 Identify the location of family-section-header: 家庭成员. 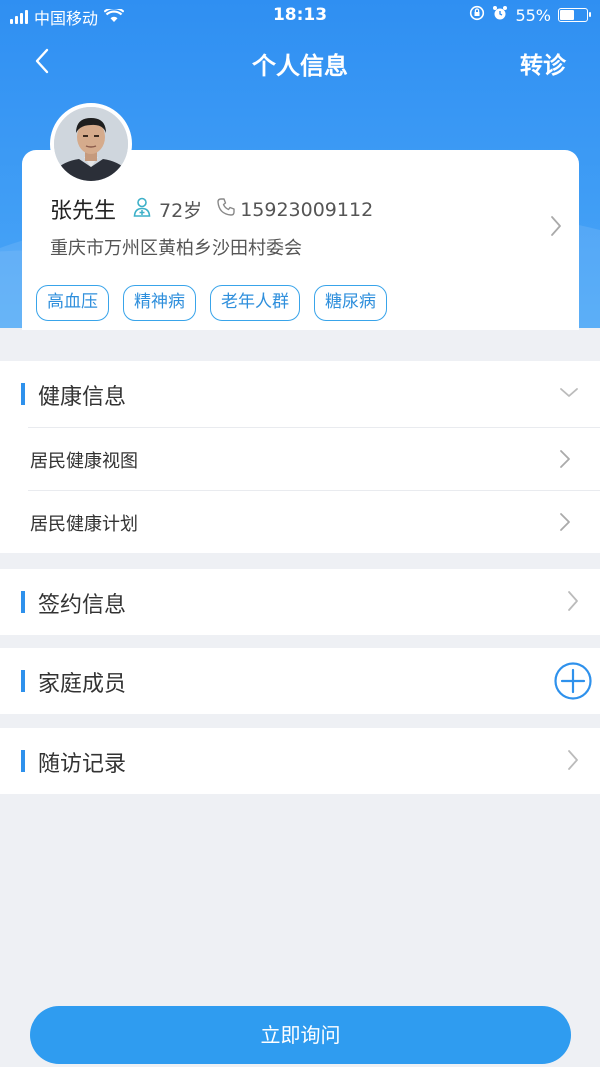
(300, 681).